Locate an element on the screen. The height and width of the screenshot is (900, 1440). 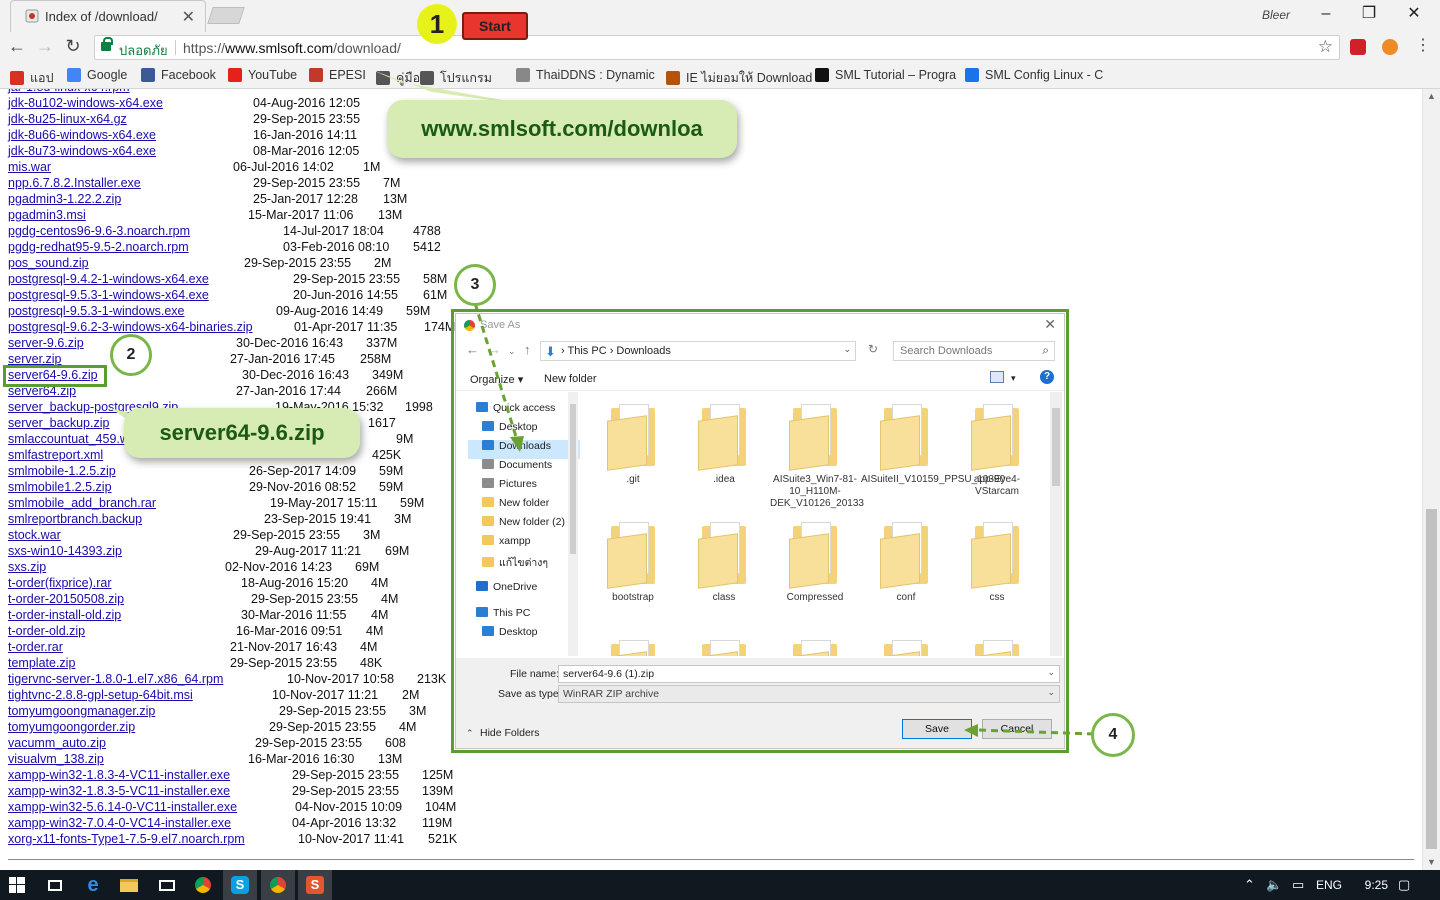
file-link: smlmobile1.2.5.zip is located at coordinates (60, 487).